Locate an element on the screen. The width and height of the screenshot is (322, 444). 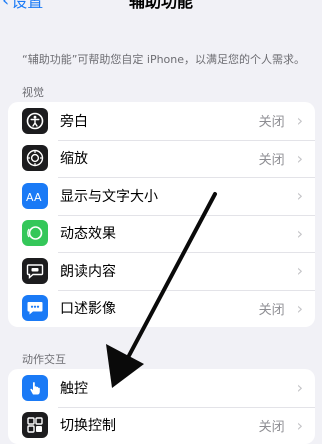
setting-row-audio-description: 口述影像 关闭 › is located at coordinates (161, 309).